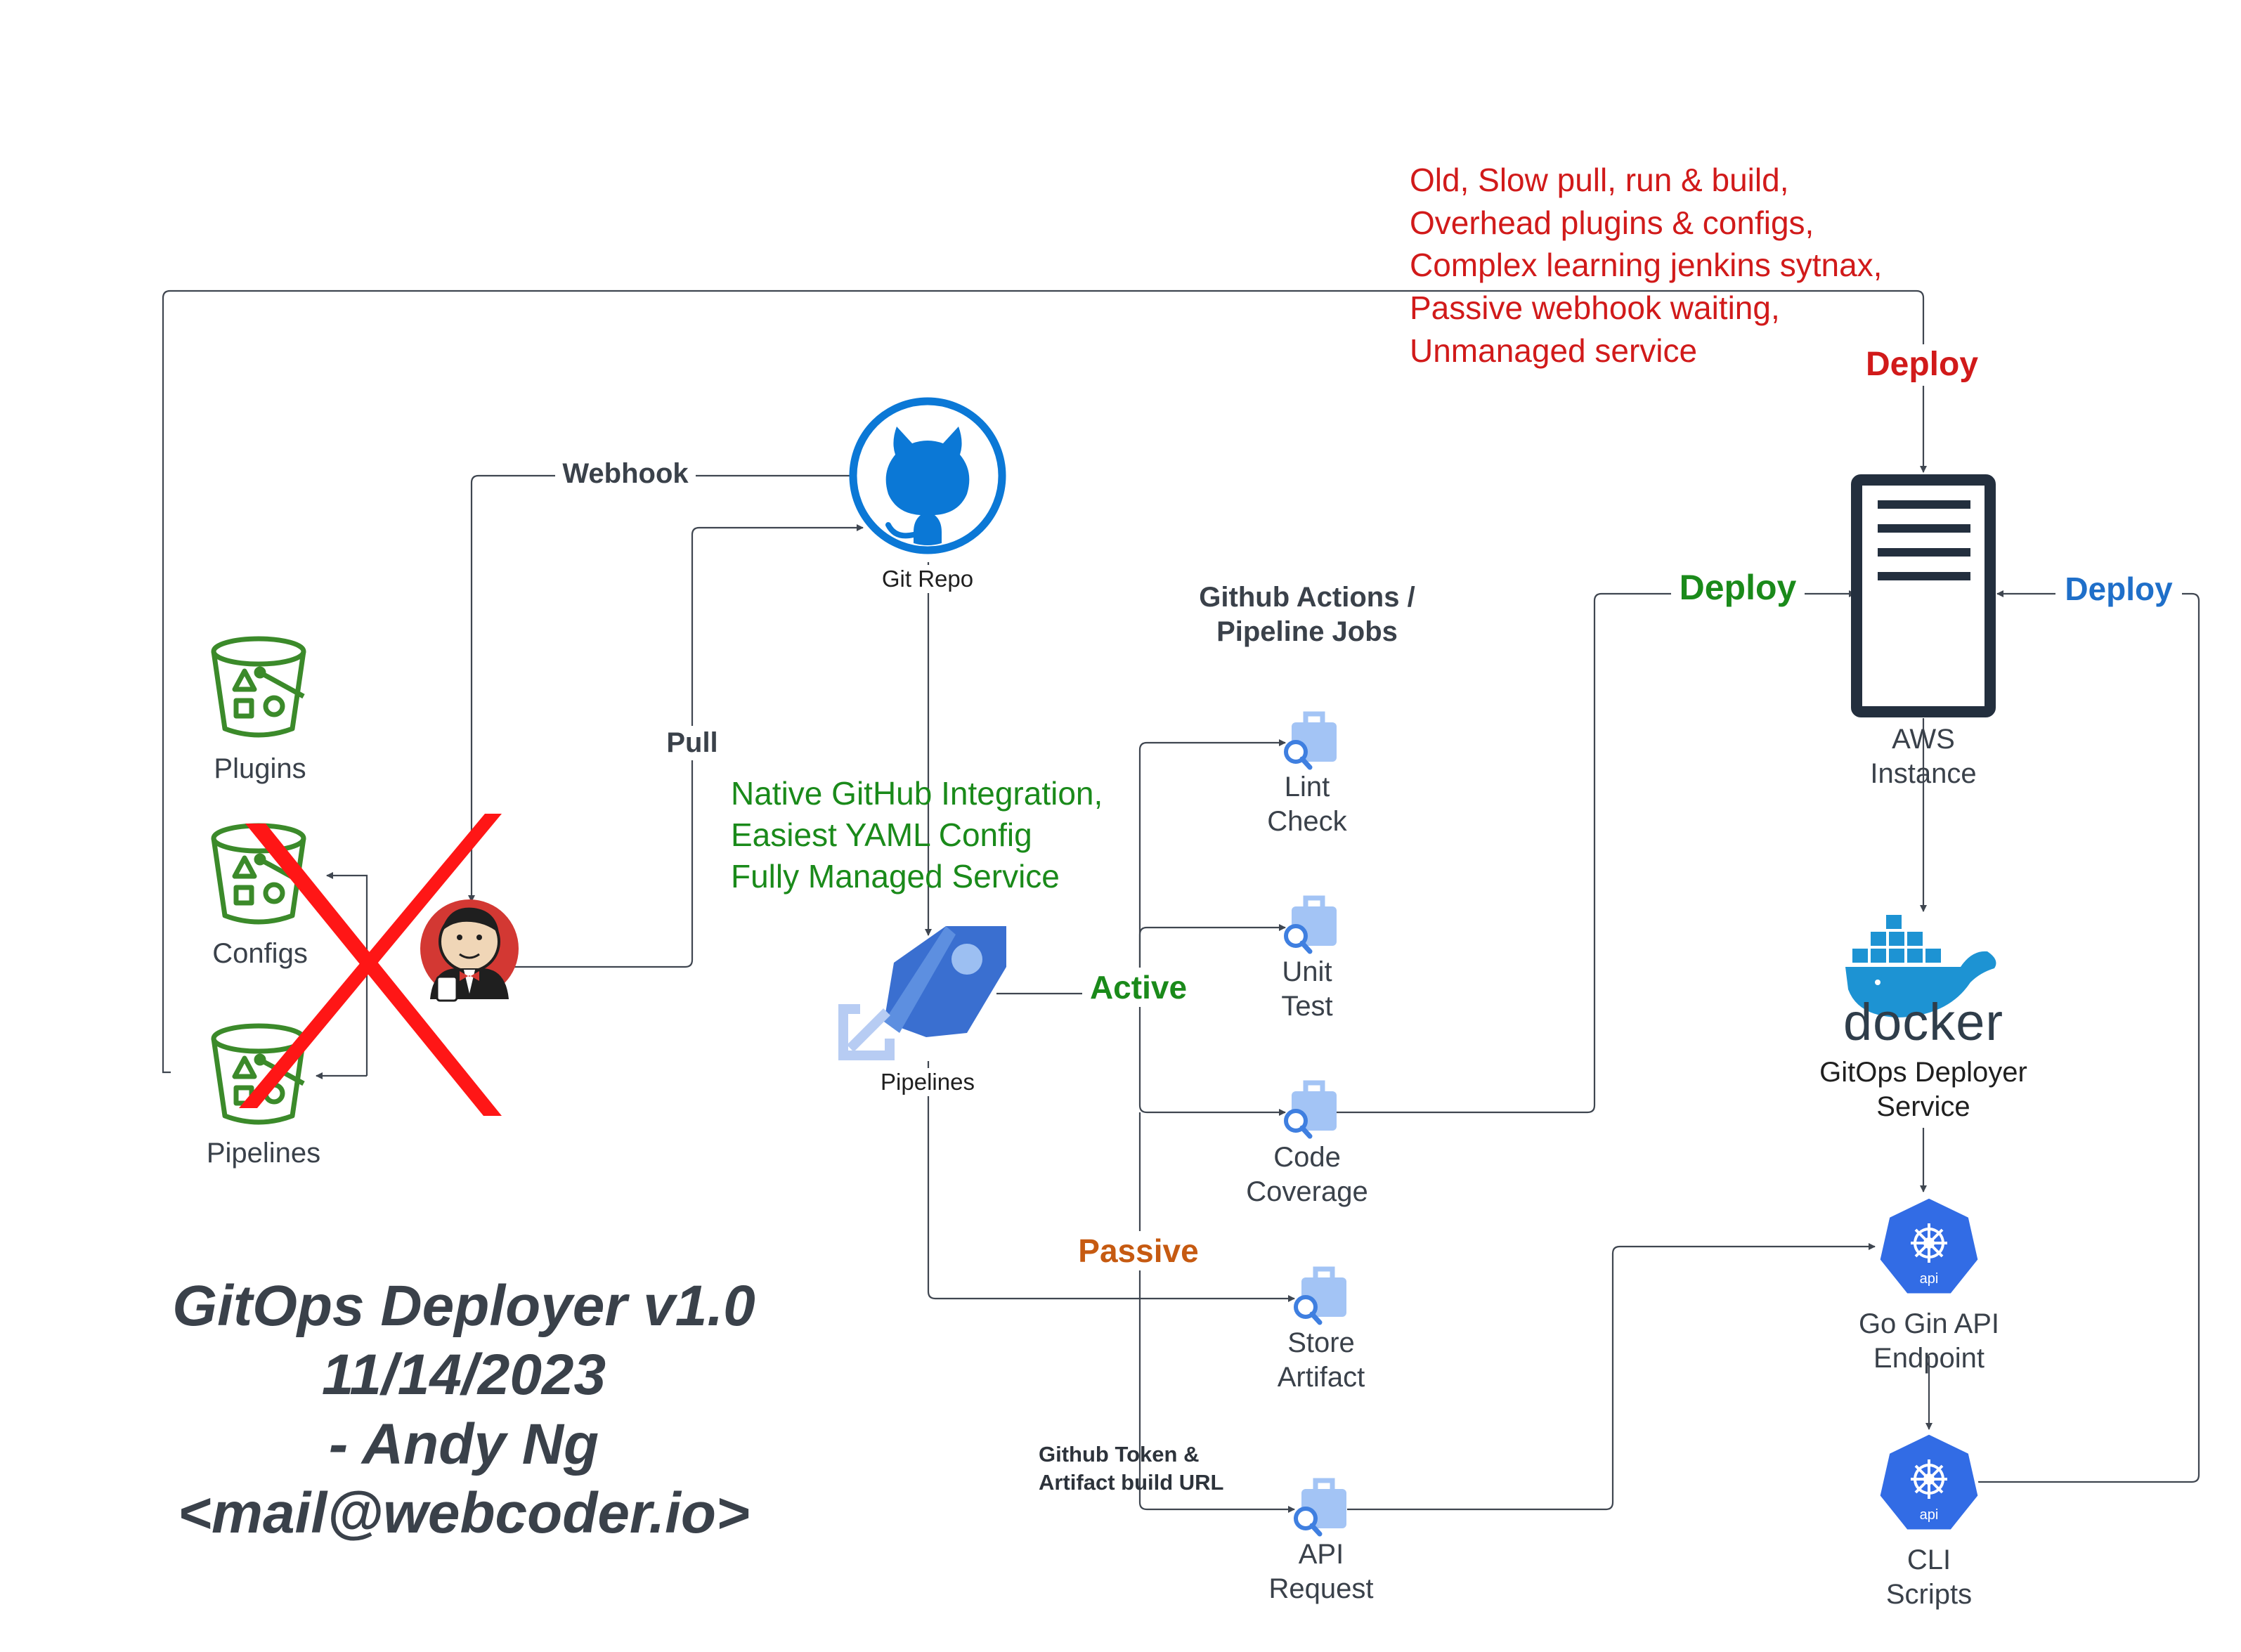  Describe the element at coordinates (2118, 589) in the screenshot. I see `deploy-blue-label: Deploy` at that location.